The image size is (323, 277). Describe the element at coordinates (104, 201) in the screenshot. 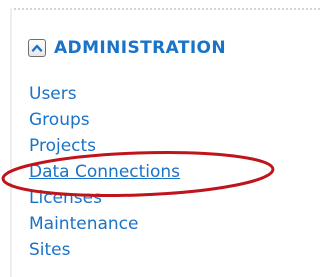

I see `nav-item-licenses: Licenses` at that location.